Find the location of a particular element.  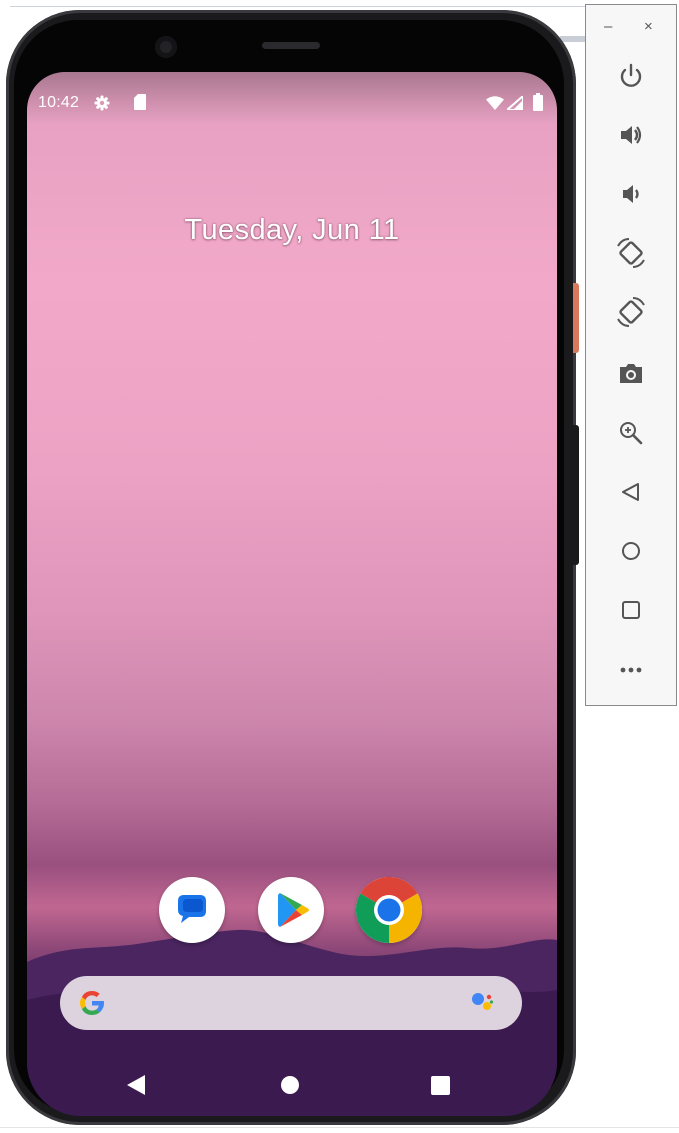

rotate-right-icon is located at coordinates (631, 312).